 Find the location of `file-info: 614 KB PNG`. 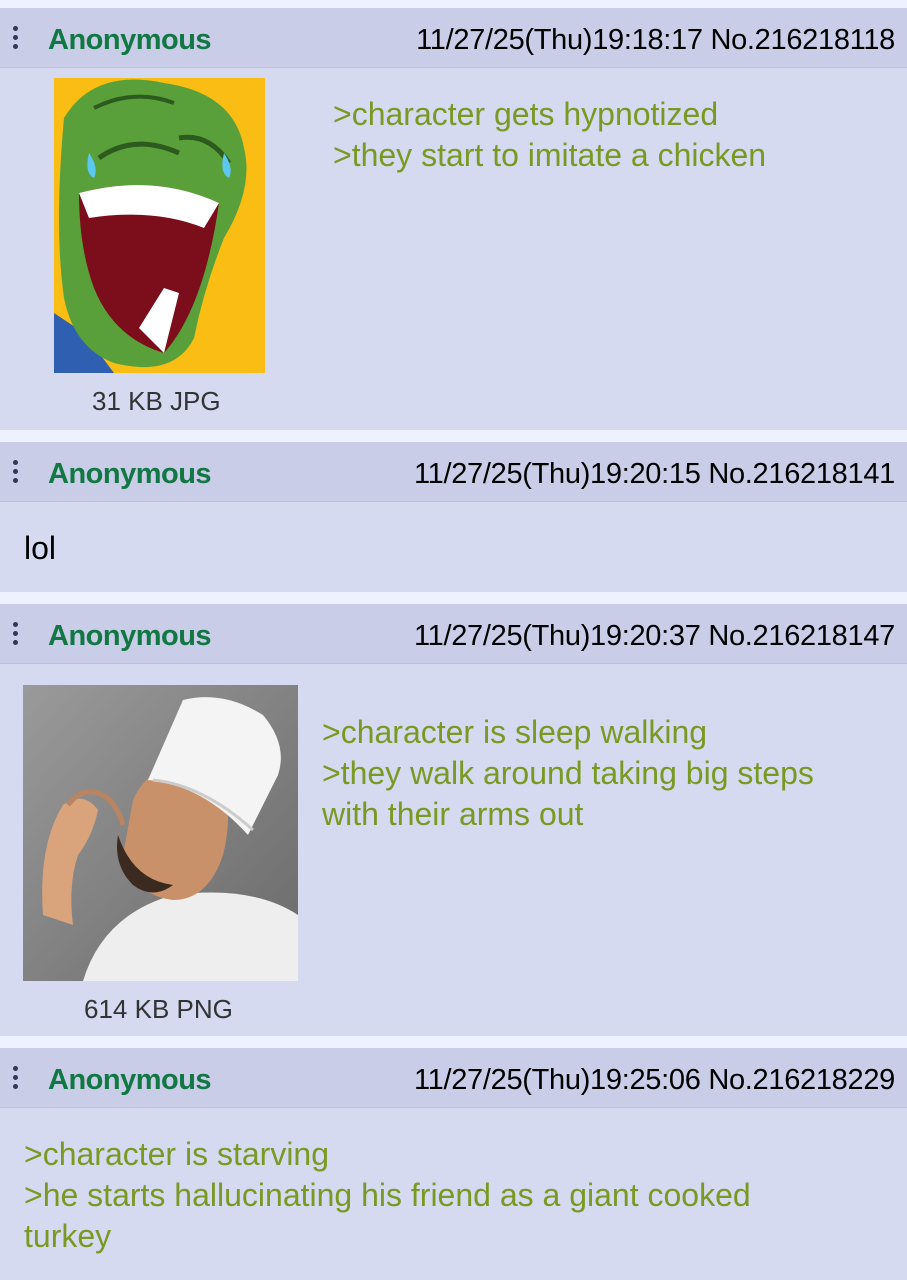

file-info: 614 KB PNG is located at coordinates (158, 1009).